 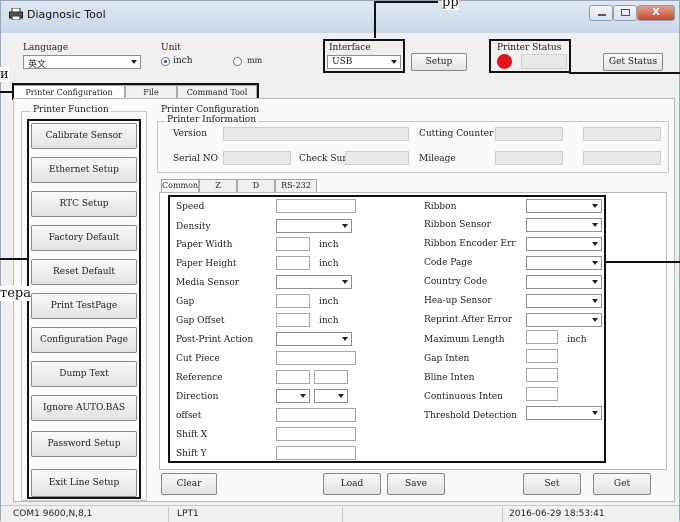 What do you see at coordinates (256, 185) in the screenshot?
I see `tab-d: D` at bounding box center [256, 185].